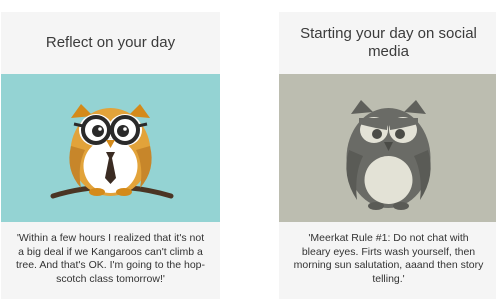 This screenshot has height=305, width=496. Describe the element at coordinates (388, 42) in the screenshot. I see `card-title: Starting your day on social media` at that location.